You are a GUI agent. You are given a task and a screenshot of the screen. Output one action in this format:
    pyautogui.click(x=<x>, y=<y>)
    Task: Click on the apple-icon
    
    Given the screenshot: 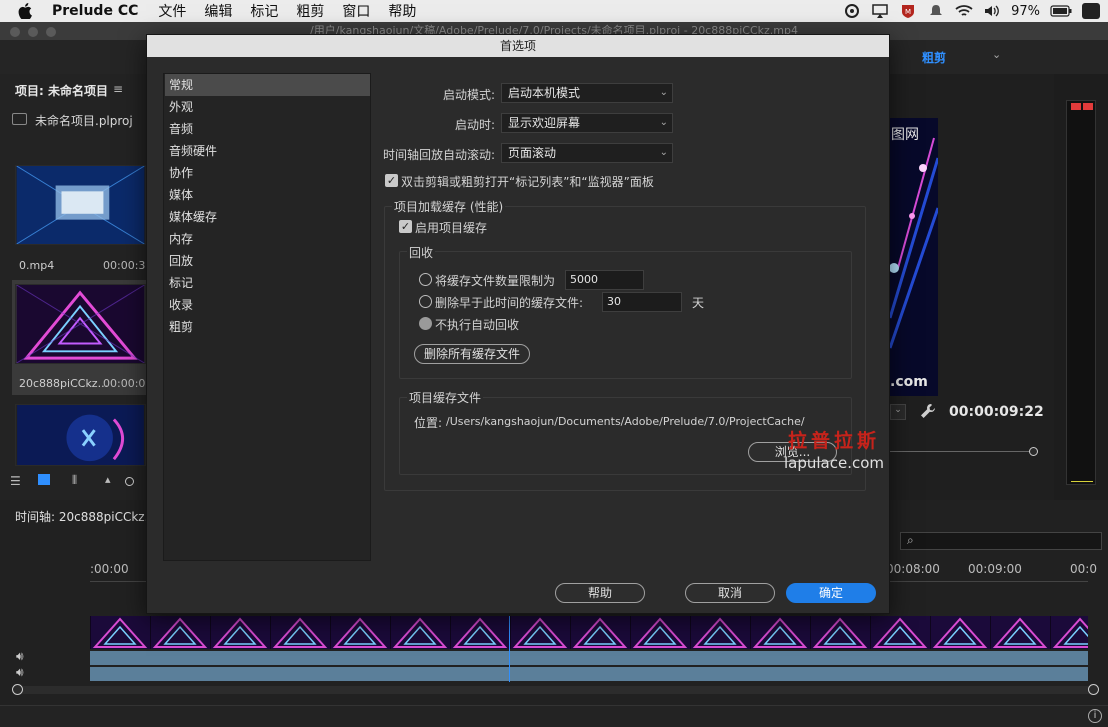 What is the action you would take?
    pyautogui.click(x=25, y=11)
    